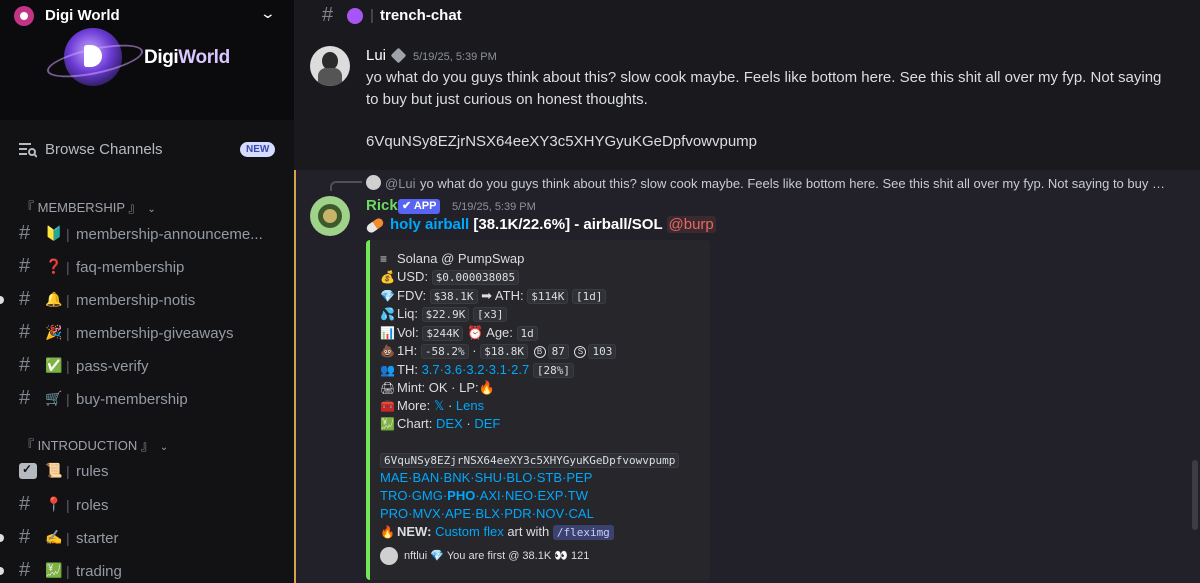 The width and height of the screenshot is (1200, 583). What do you see at coordinates (94, 444) in the screenshot?
I see `category-introduction: 『 INTRODUCTION 』 ⌄` at bounding box center [94, 444].